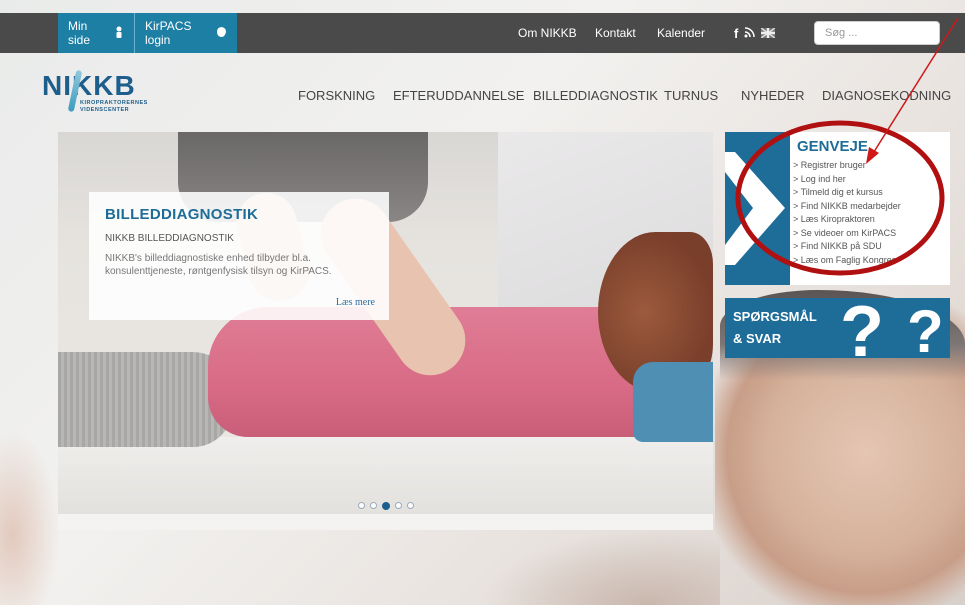 Image resolution: width=965 pixels, height=605 pixels. What do you see at coordinates (615, 33) in the screenshot?
I see `kontakt-link: Kontakt` at bounding box center [615, 33].